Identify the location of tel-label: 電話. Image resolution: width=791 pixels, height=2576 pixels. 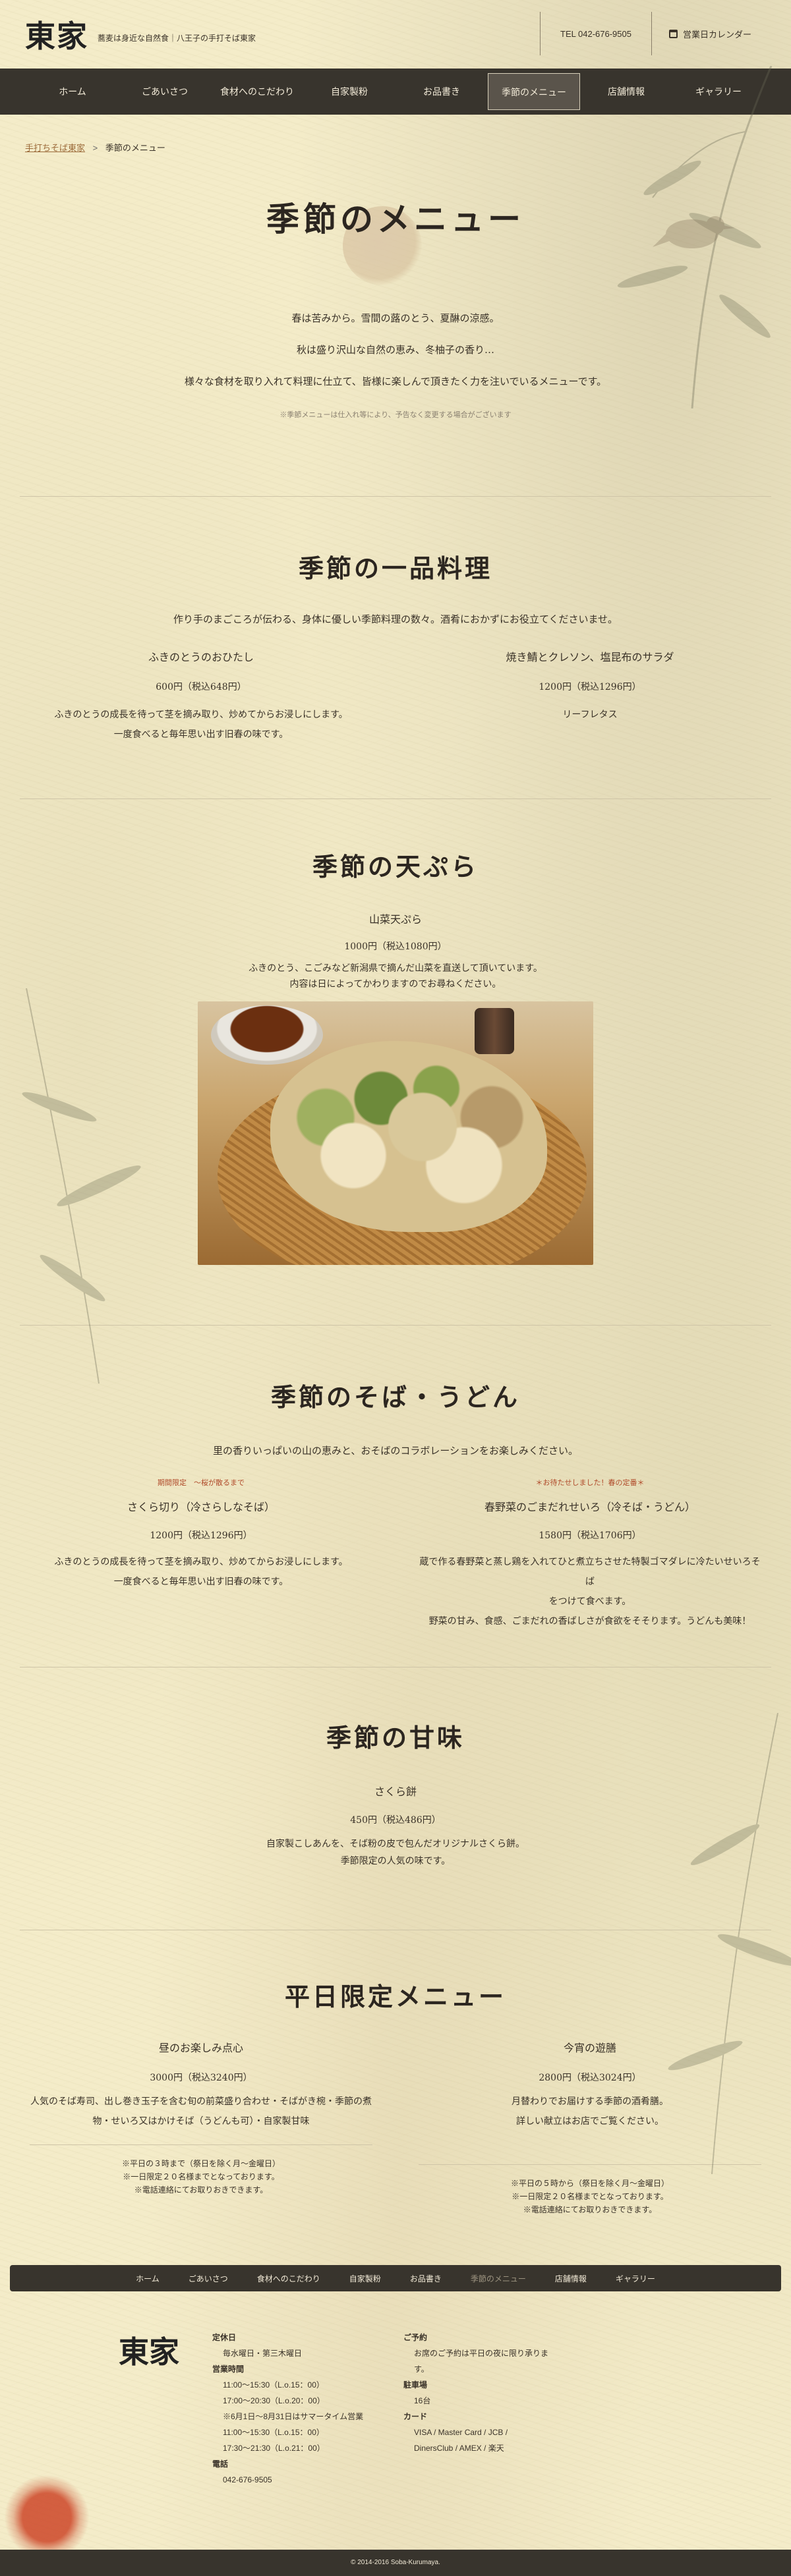
(220, 2464).